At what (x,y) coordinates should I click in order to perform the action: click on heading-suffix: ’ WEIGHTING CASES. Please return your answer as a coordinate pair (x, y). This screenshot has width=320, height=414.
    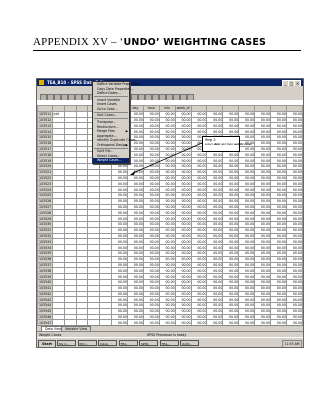
    Looking at the image, I should click on (211, 42).